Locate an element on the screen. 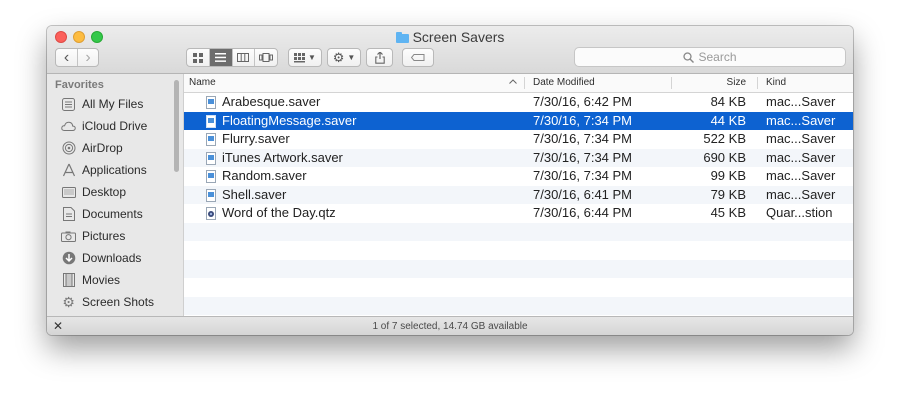 The width and height of the screenshot is (900, 403). sidebar-heading-favorites: Favorites is located at coordinates (79, 85).